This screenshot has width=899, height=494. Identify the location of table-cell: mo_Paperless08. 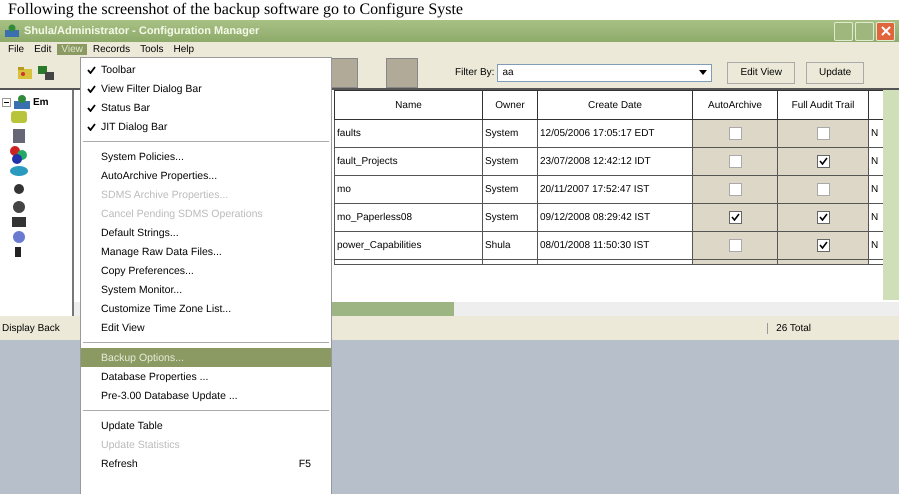
(408, 218).